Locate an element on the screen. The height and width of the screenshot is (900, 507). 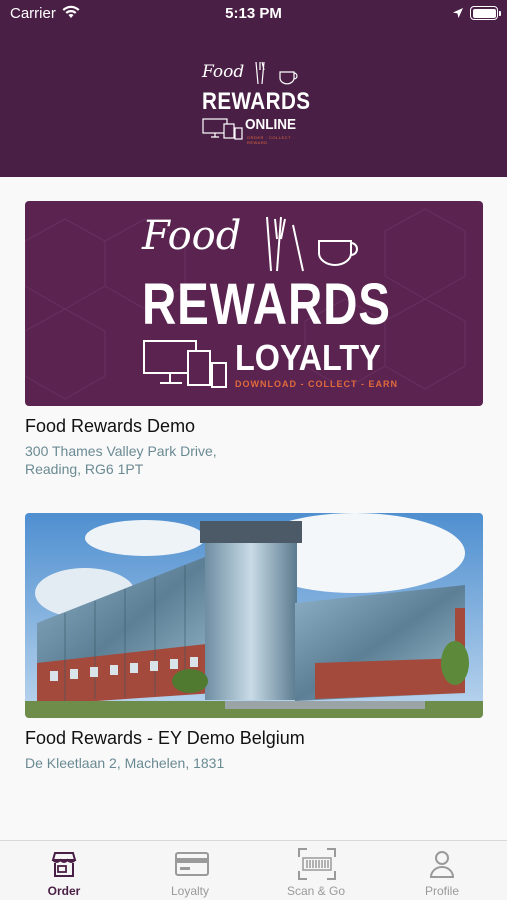
venue-name: Food Rewards - EY Demo Belgium is located at coordinates (165, 738).